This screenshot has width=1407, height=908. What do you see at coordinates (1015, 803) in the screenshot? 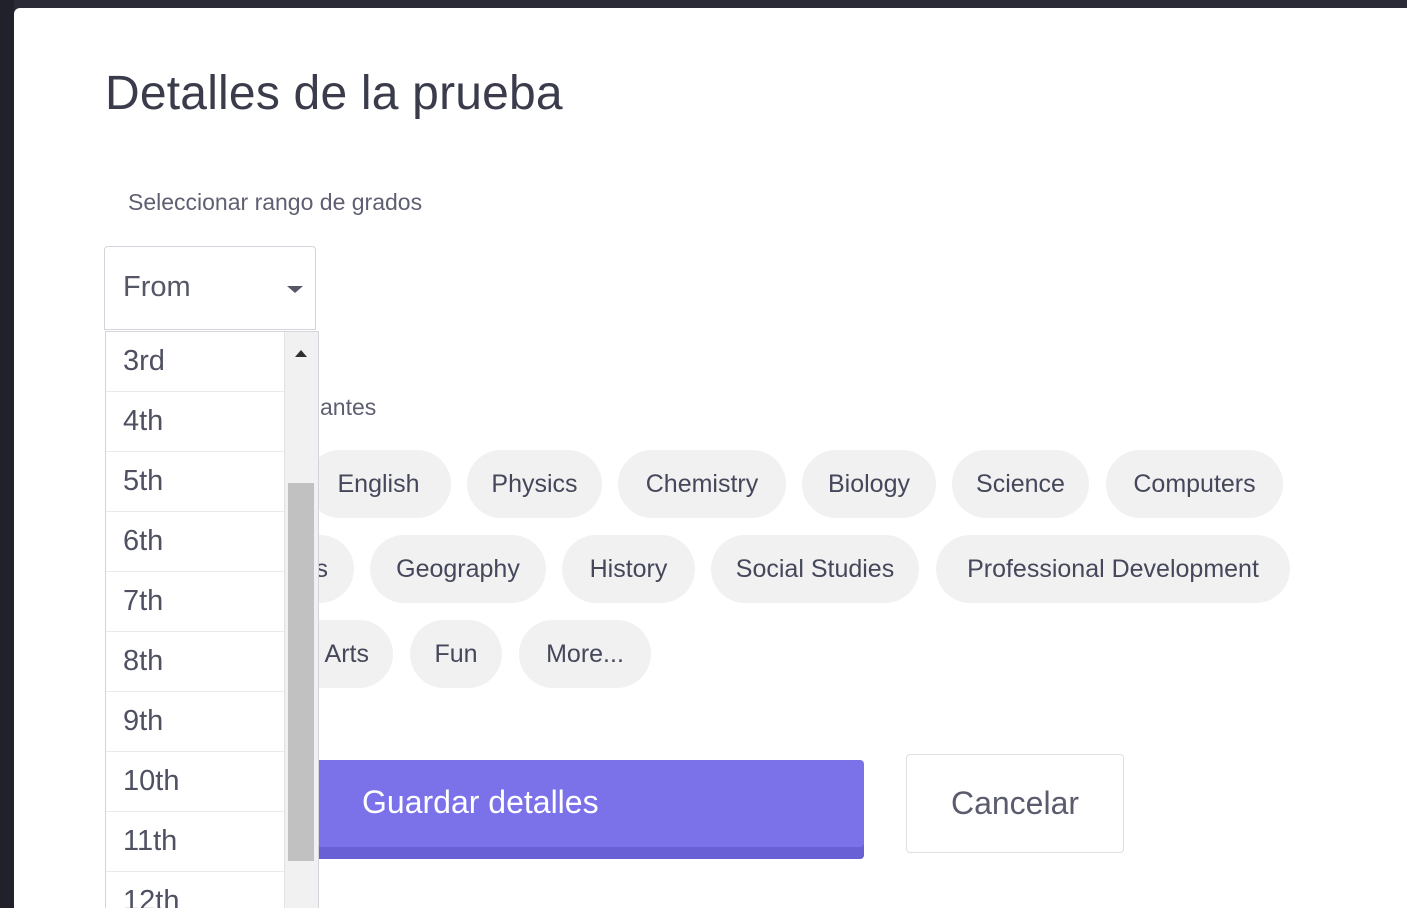
I see `cancel-button: Cancelar` at bounding box center [1015, 803].